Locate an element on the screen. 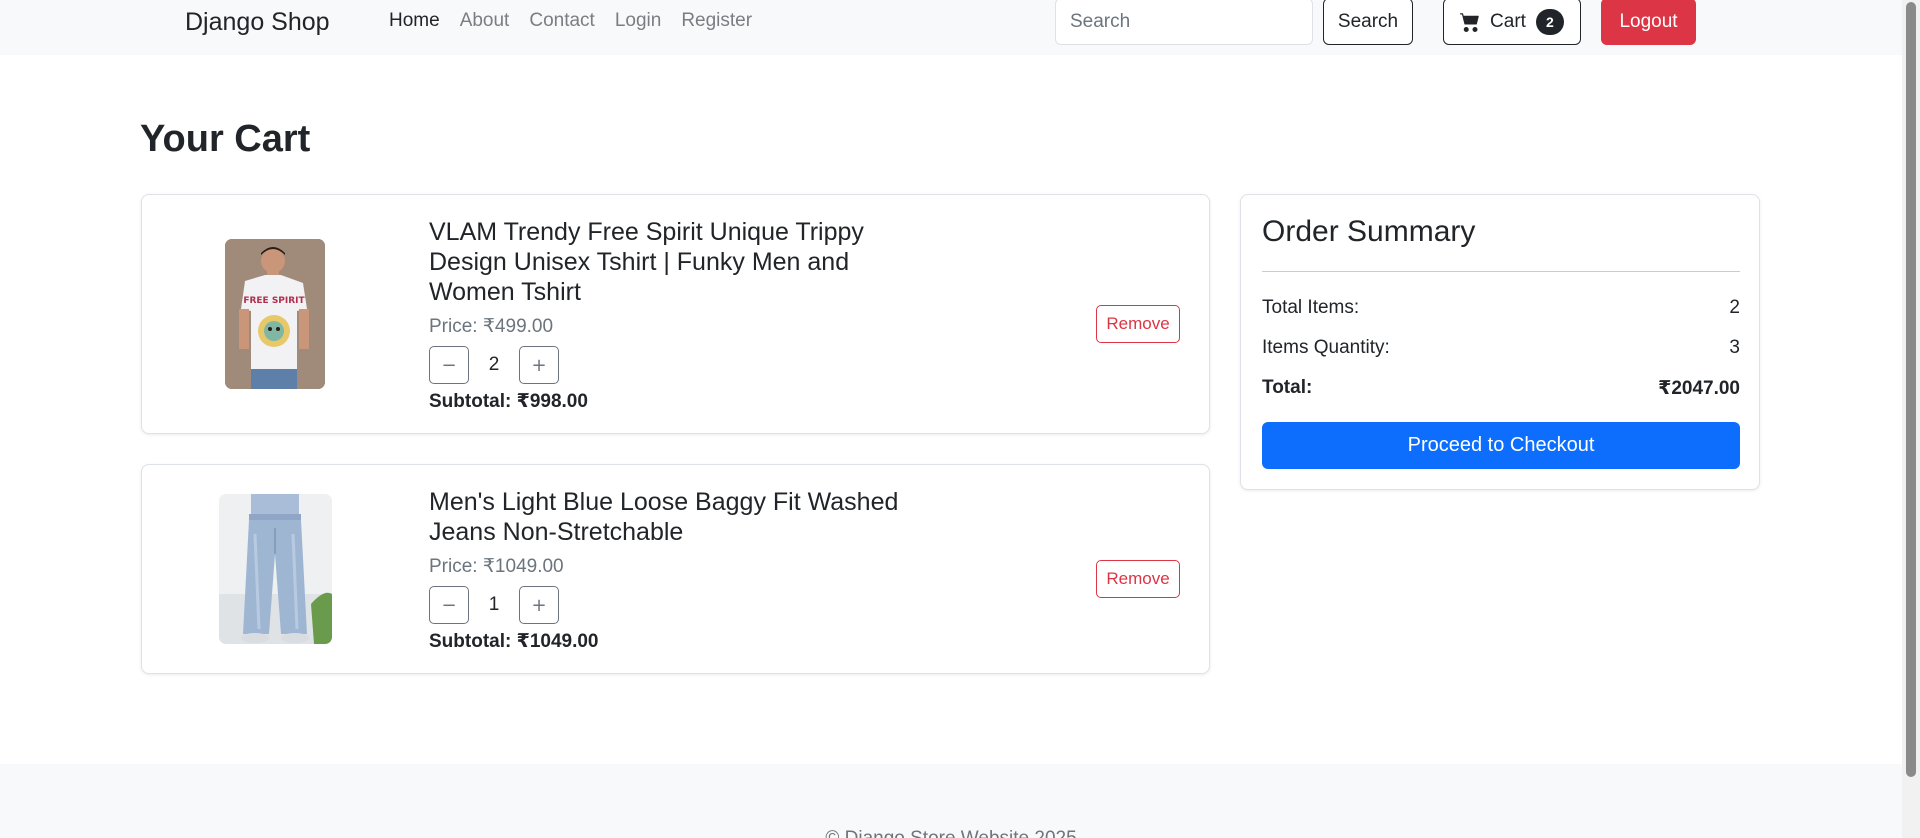 This screenshot has width=1920, height=838. total-label: Total: is located at coordinates (1287, 387).